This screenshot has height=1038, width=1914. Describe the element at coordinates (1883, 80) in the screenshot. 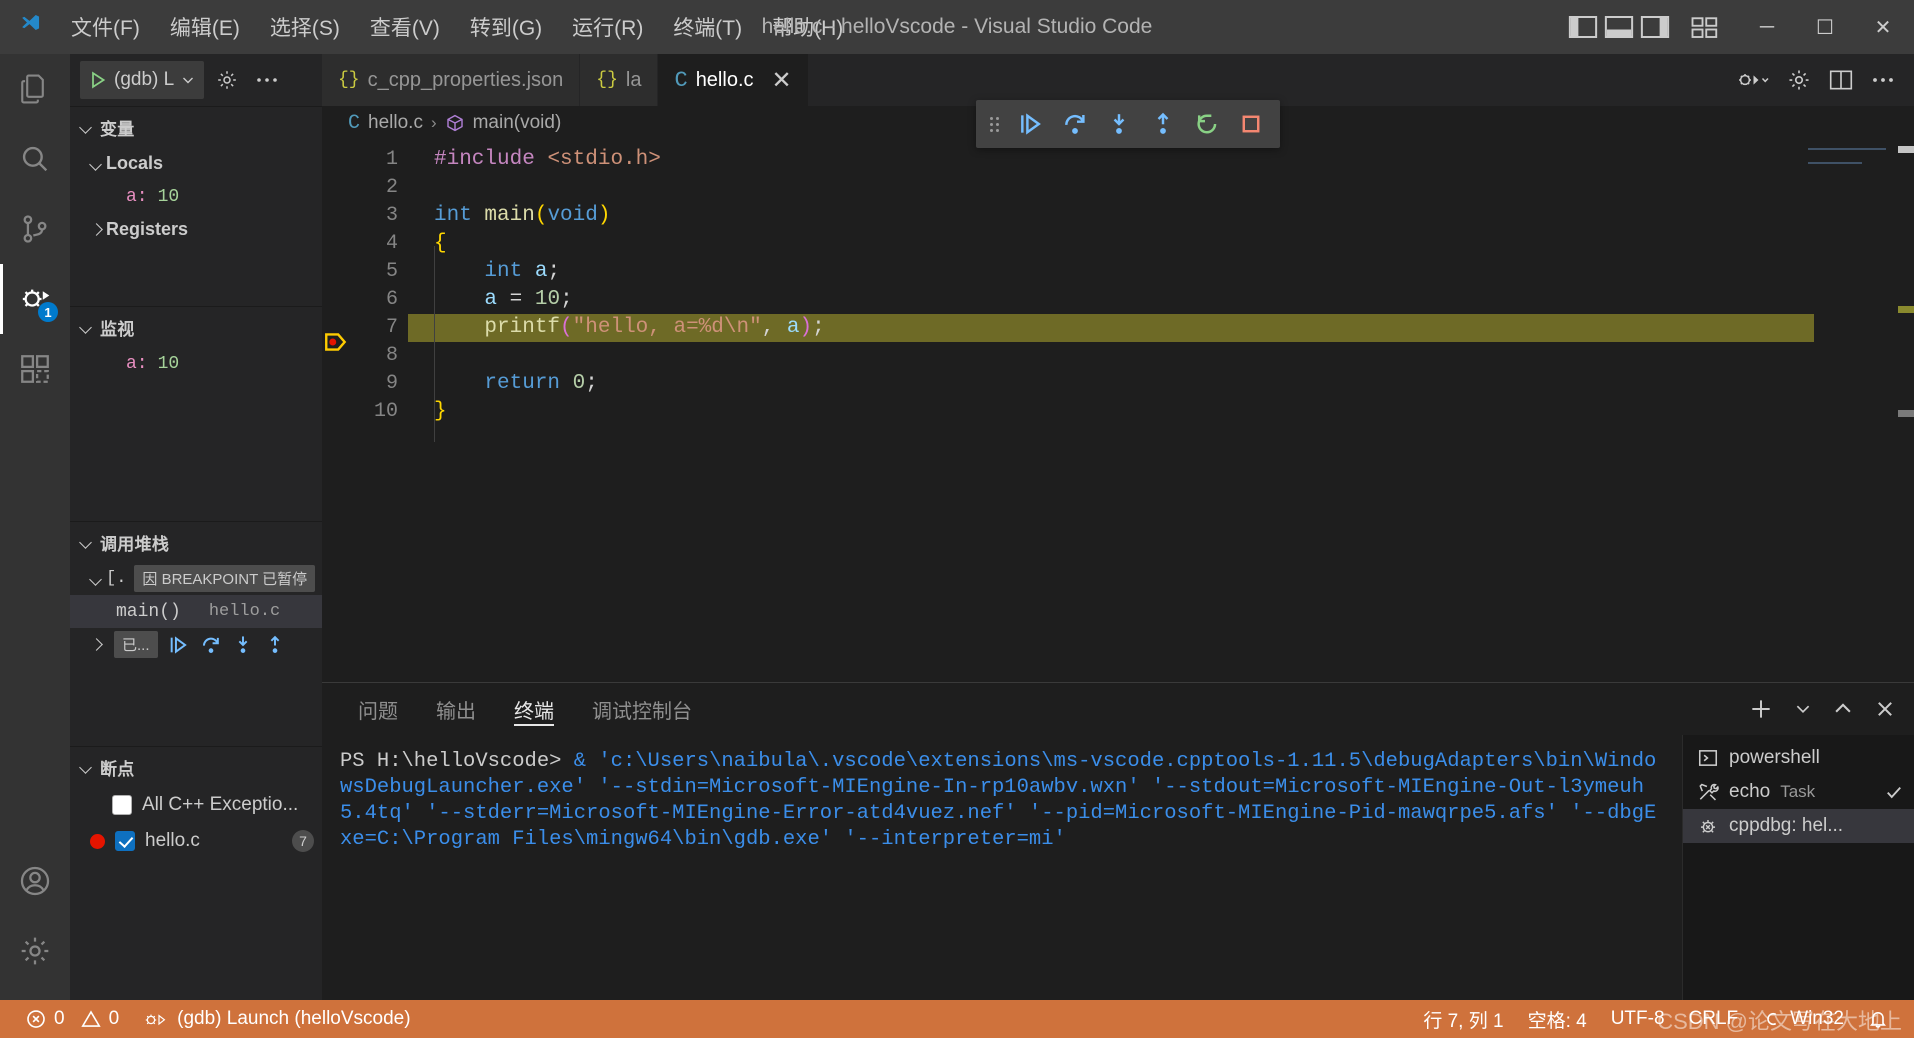

I see `more-actions-icon` at that location.